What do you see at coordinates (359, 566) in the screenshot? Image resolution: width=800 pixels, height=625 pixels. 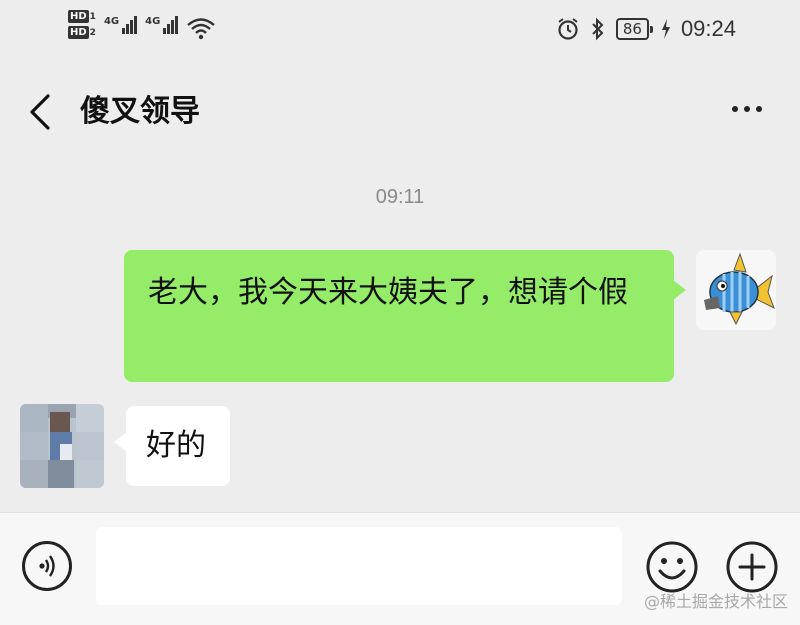 I see `message-input` at bounding box center [359, 566].